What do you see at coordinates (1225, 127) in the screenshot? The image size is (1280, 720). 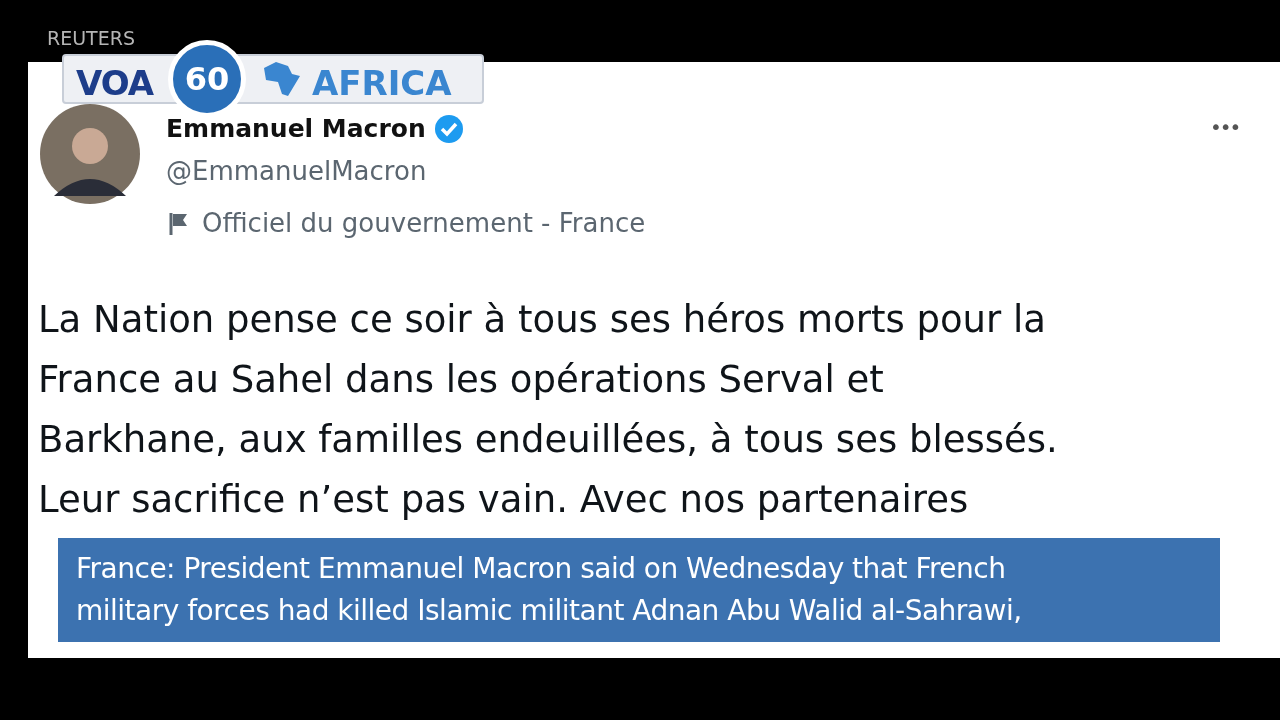 I see `more-menu: •••` at bounding box center [1225, 127].